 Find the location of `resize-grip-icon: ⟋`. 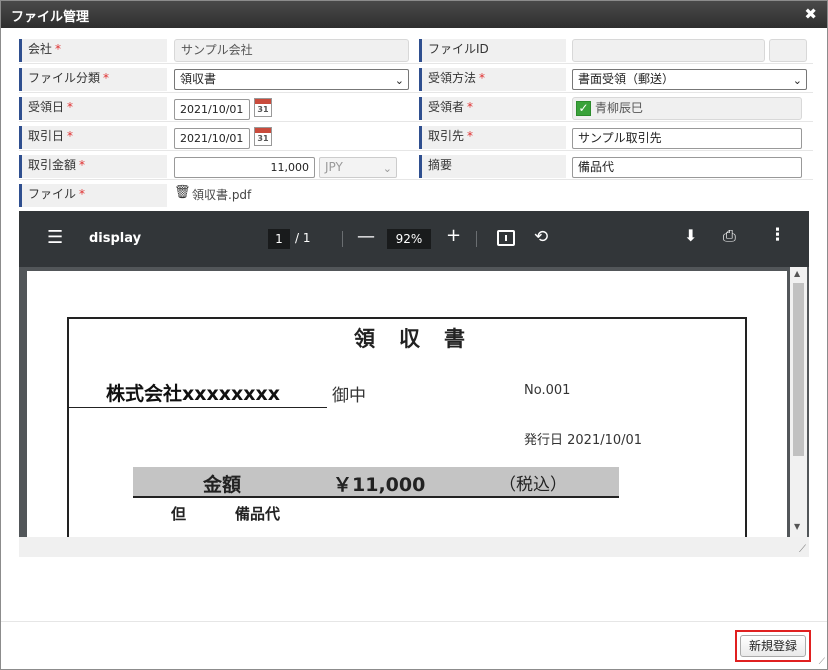

resize-grip-icon: ⟋ is located at coordinates (802, 549).